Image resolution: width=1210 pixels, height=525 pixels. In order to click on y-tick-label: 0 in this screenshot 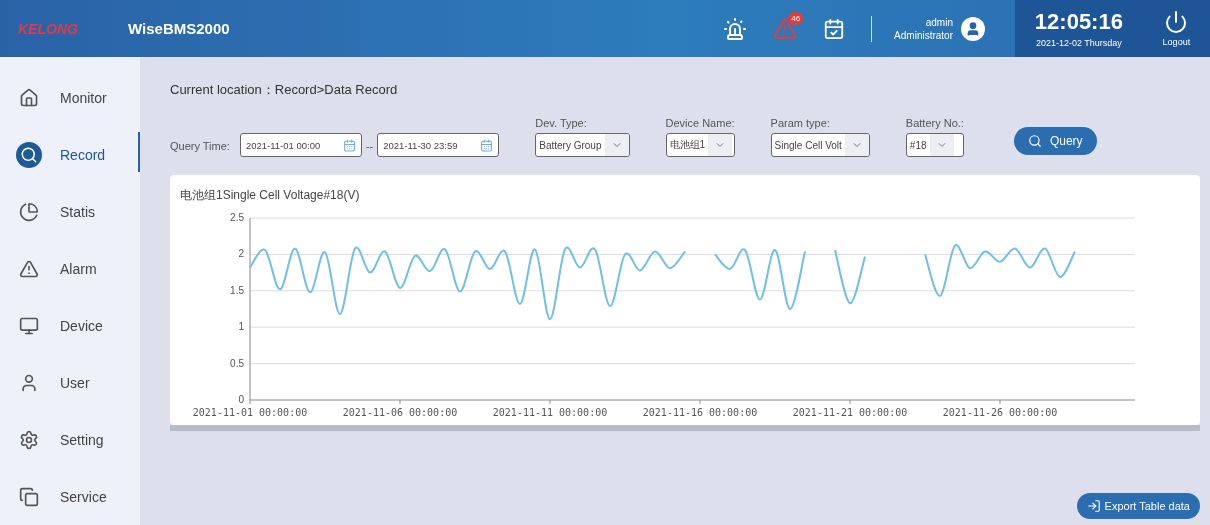, I will do `click(241, 399)`.